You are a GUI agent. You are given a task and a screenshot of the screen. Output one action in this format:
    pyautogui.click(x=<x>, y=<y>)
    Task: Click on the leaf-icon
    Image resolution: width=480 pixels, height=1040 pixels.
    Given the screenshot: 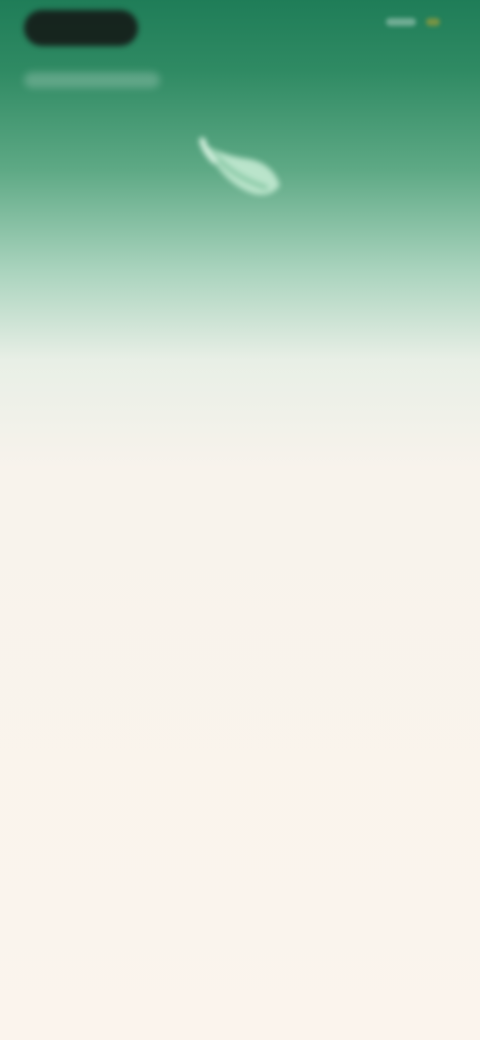 What is the action you would take?
    pyautogui.click(x=239, y=169)
    